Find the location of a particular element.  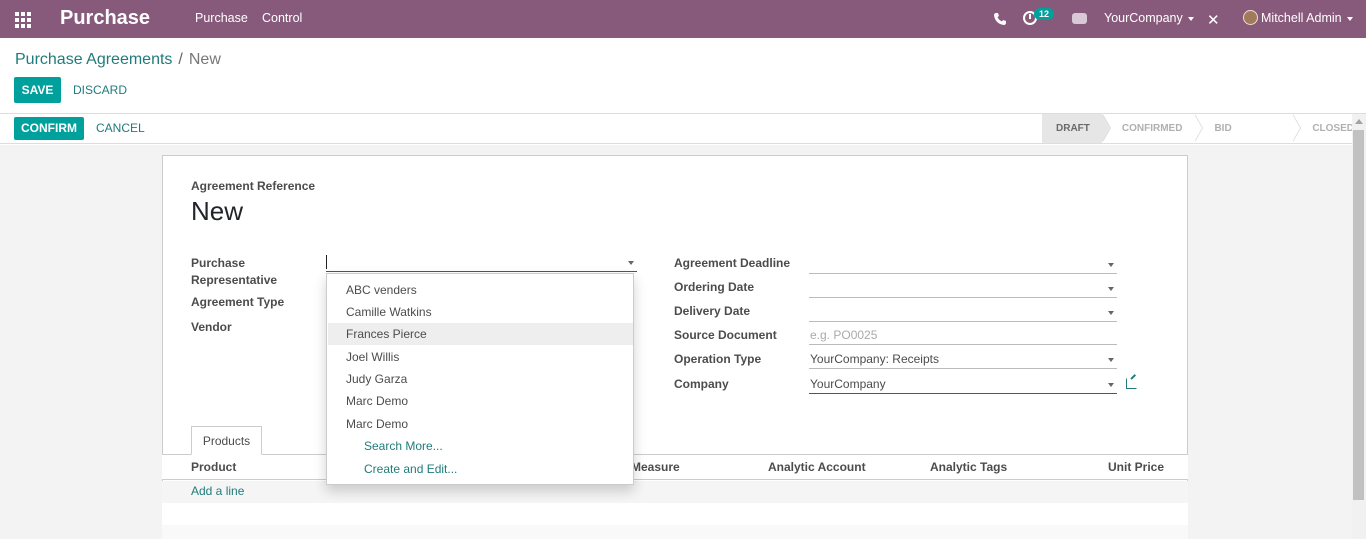

debug-icon: ✕ is located at coordinates (1213, 20).